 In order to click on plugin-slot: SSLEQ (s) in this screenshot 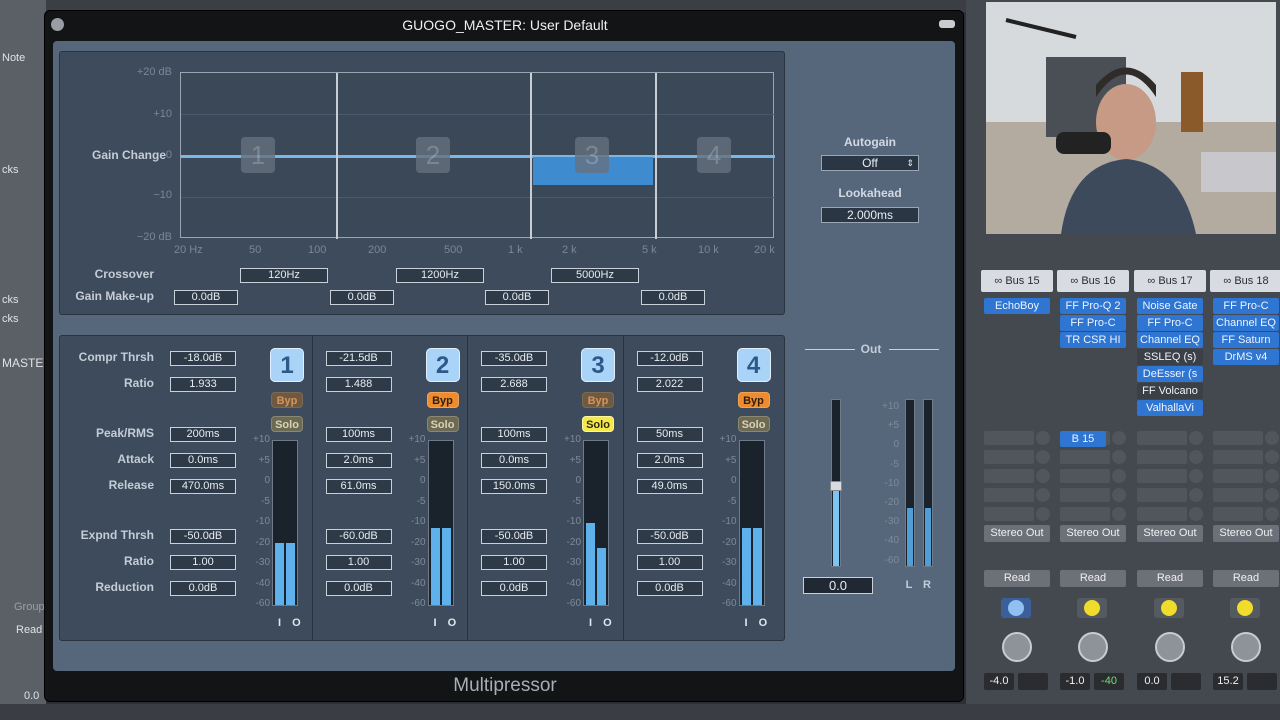, I will do `click(1170, 357)`.